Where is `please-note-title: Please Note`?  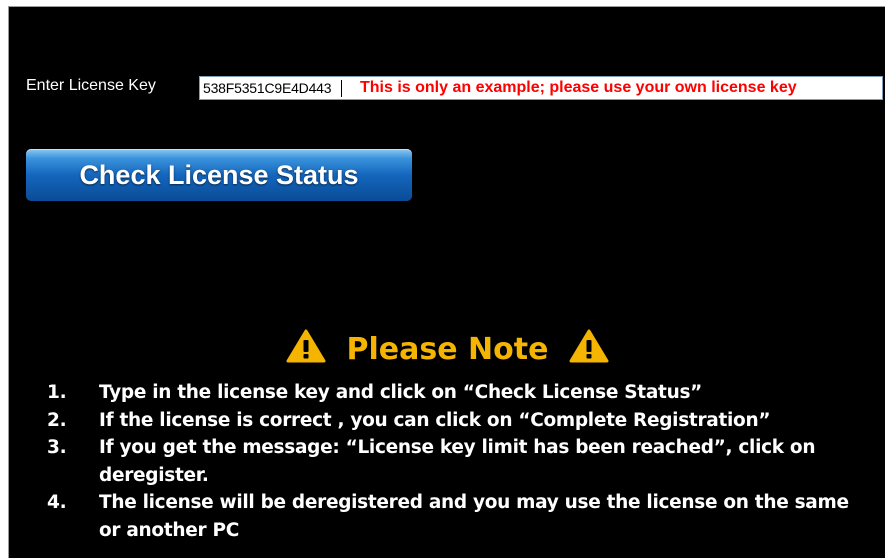
please-note-title: Please Note is located at coordinates (447, 349).